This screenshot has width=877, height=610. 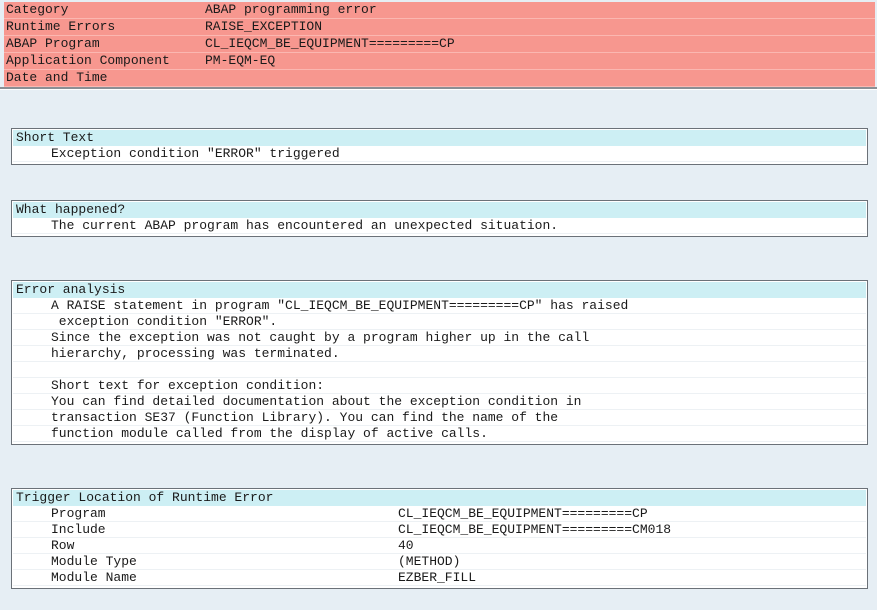 I want to click on trigger-label: Row, so click(x=63, y=545).